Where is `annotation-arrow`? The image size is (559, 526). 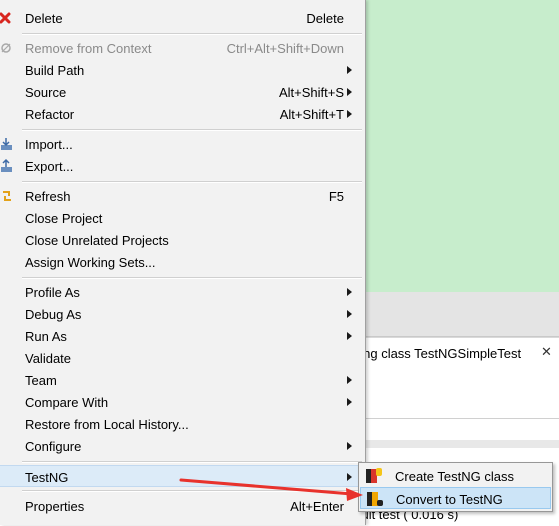
annotation-arrow is located at coordinates (271, 489).